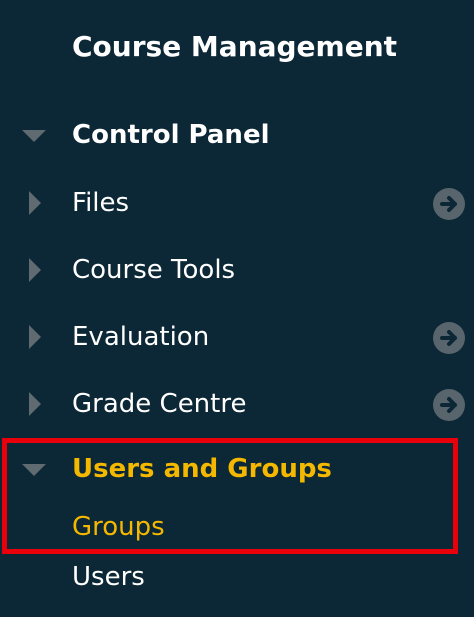 The height and width of the screenshot is (617, 474). Describe the element at coordinates (237, 271) in the screenshot. I see `menu-item-course-tools: Course Tools` at that location.